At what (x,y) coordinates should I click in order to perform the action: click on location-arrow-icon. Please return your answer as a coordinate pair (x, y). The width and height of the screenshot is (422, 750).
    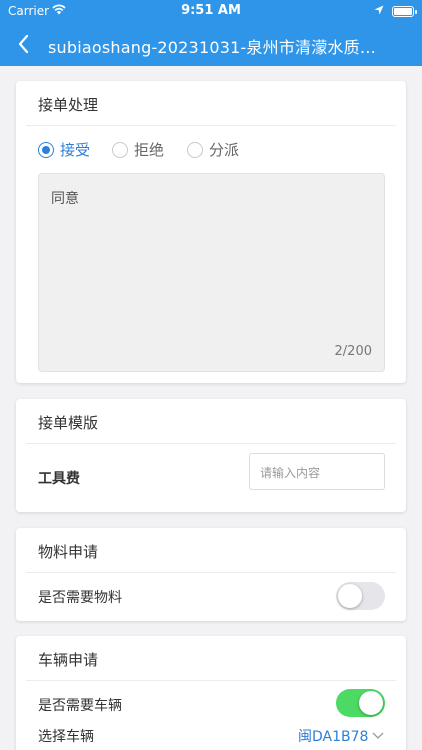
    Looking at the image, I should click on (379, 11).